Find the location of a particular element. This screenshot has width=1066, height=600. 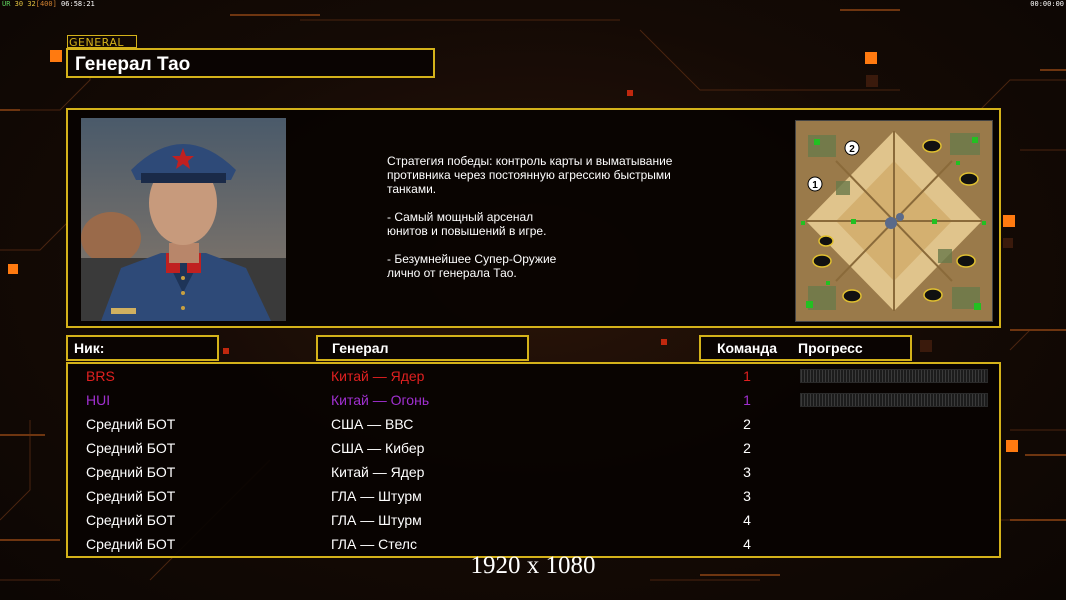

map-preview: 2 1 is located at coordinates (894, 221).